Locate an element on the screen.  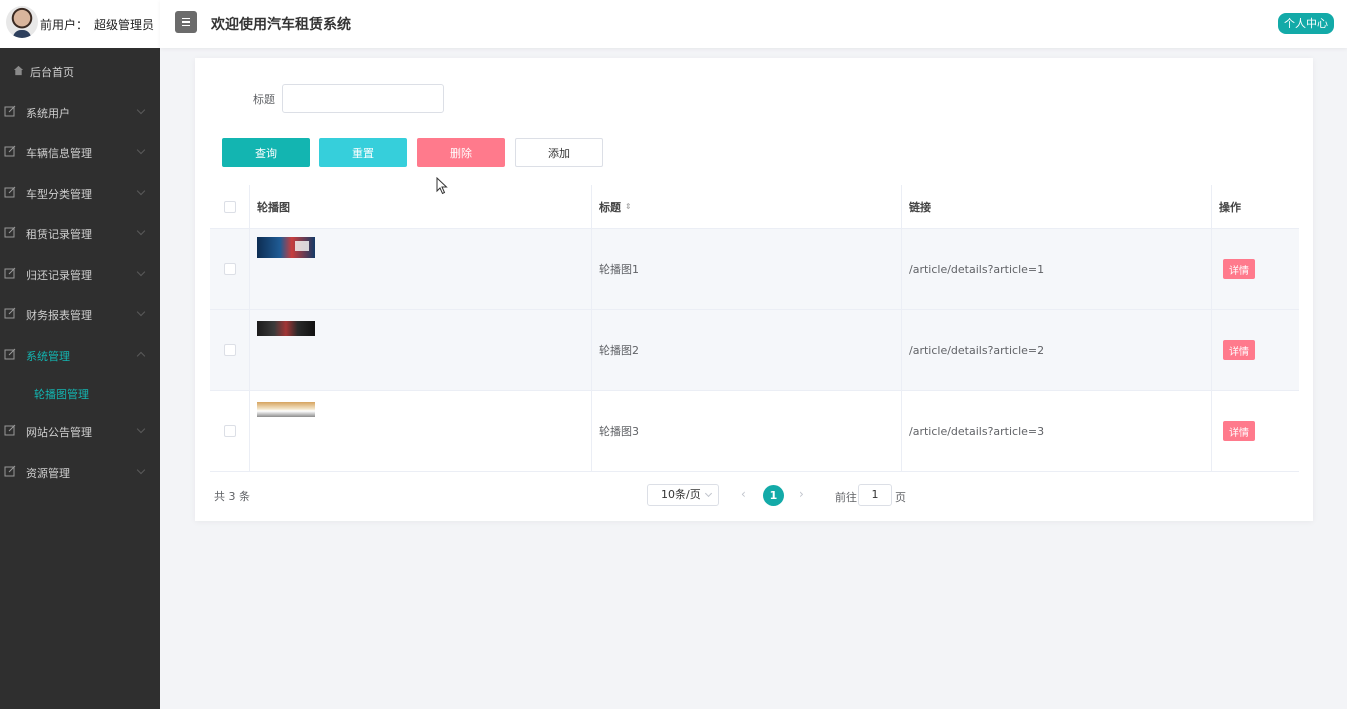
sidebar-item-label: 网站公告管理 is located at coordinates (59, 433).